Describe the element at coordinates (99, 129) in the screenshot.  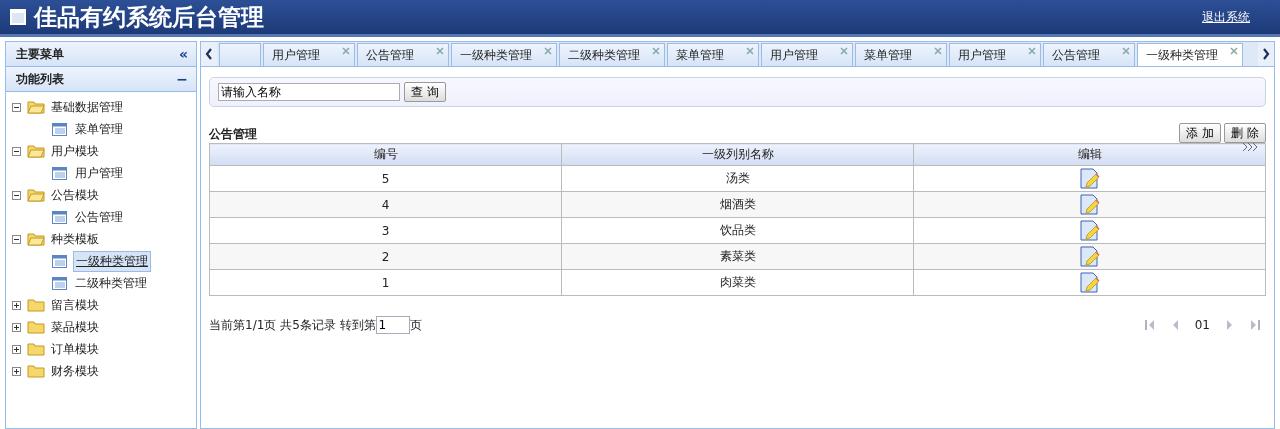
I see `tree-item: 菜单管理` at that location.